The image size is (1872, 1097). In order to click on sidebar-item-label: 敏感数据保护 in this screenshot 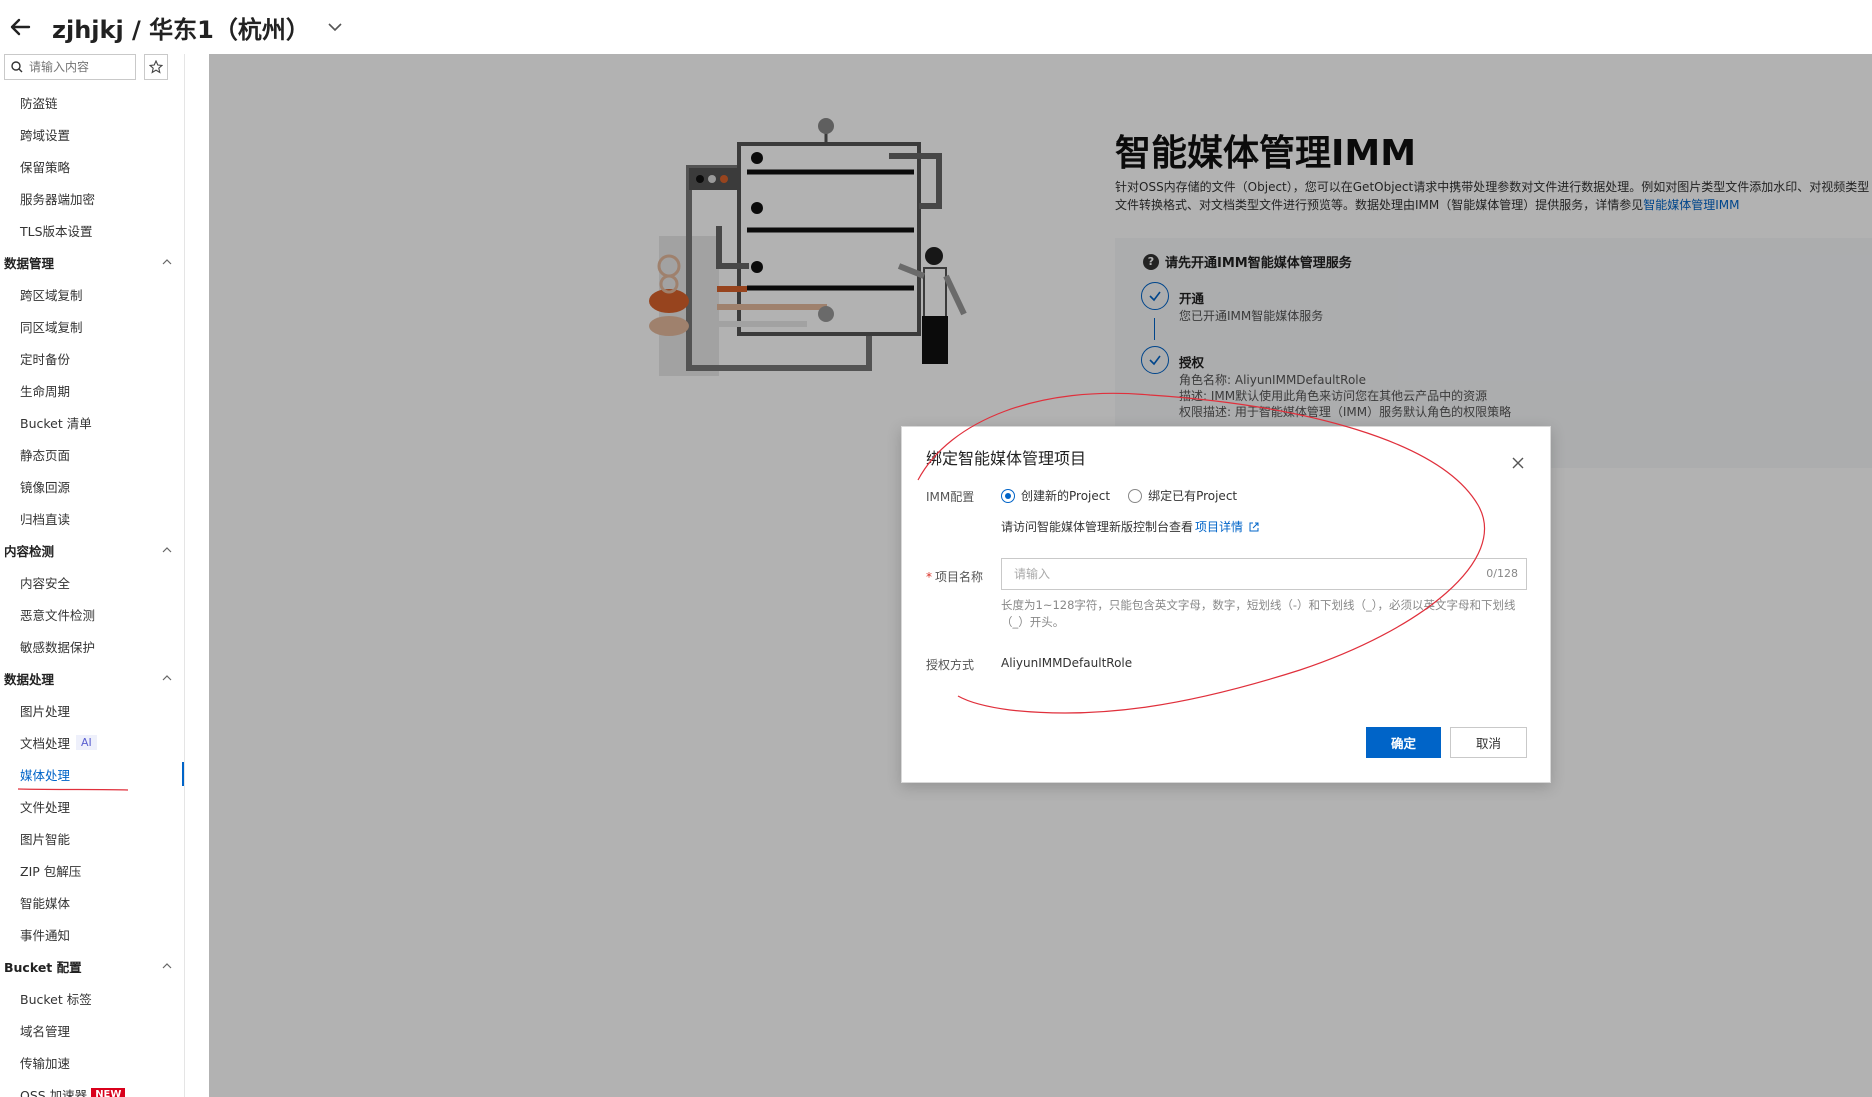, I will do `click(58, 647)`.